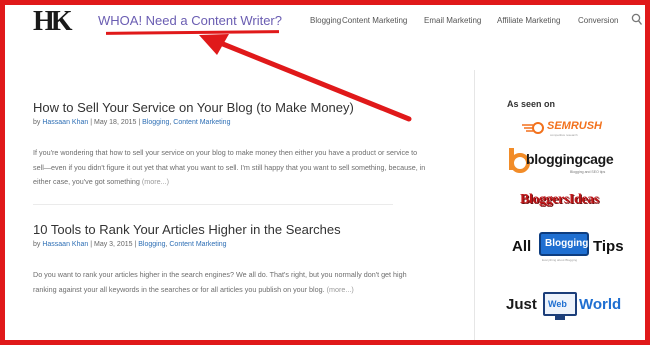 Image resolution: width=650 pixels, height=345 pixels. What do you see at coordinates (474, 205) in the screenshot?
I see `sidebar-separator` at bounding box center [474, 205].